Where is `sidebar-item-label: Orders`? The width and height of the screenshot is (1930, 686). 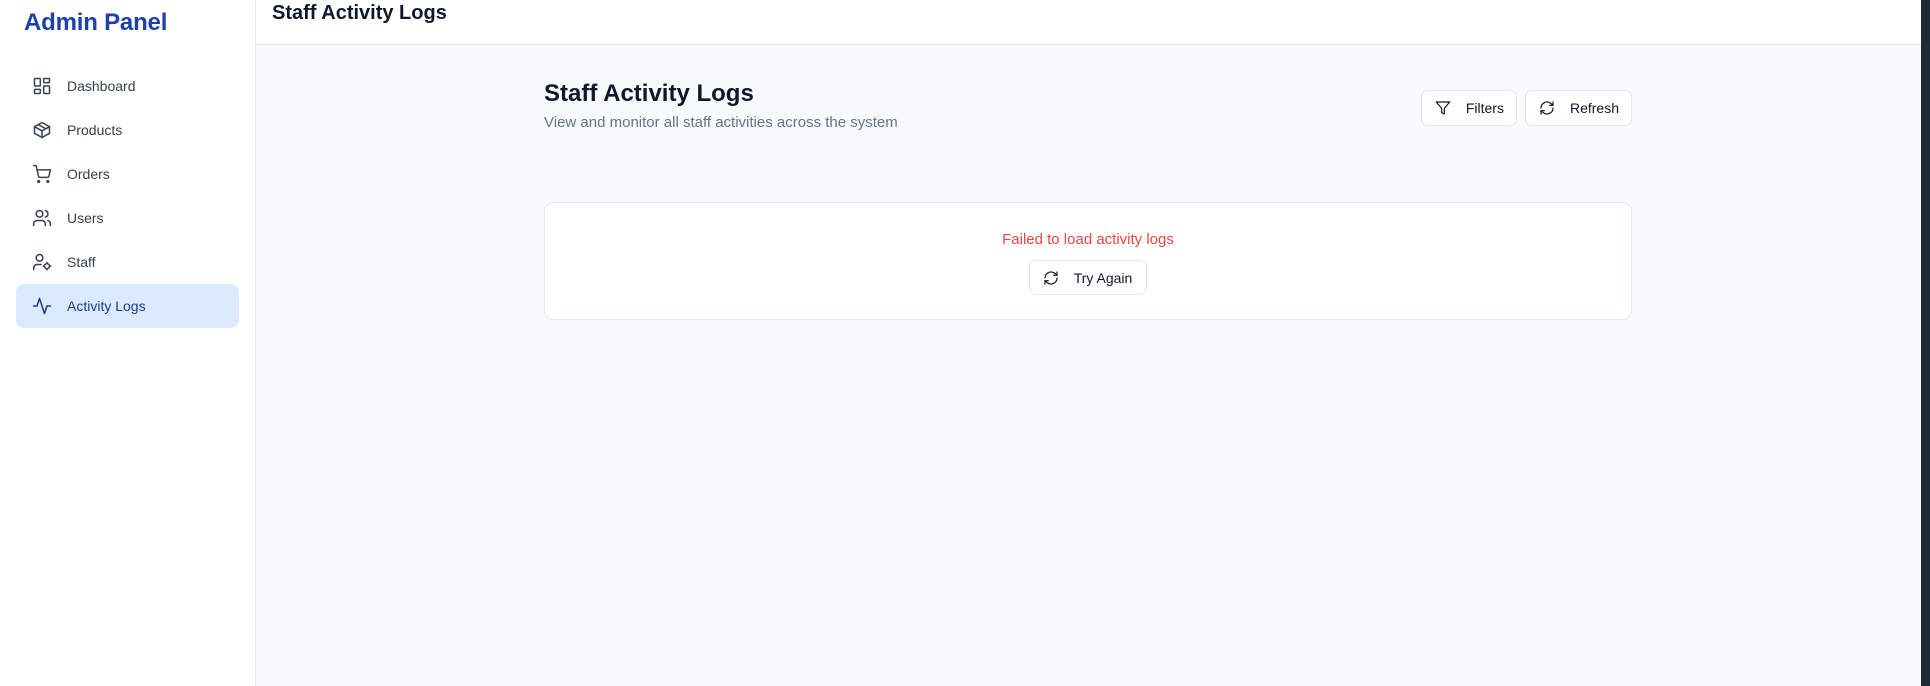
sidebar-item-label: Orders is located at coordinates (88, 174).